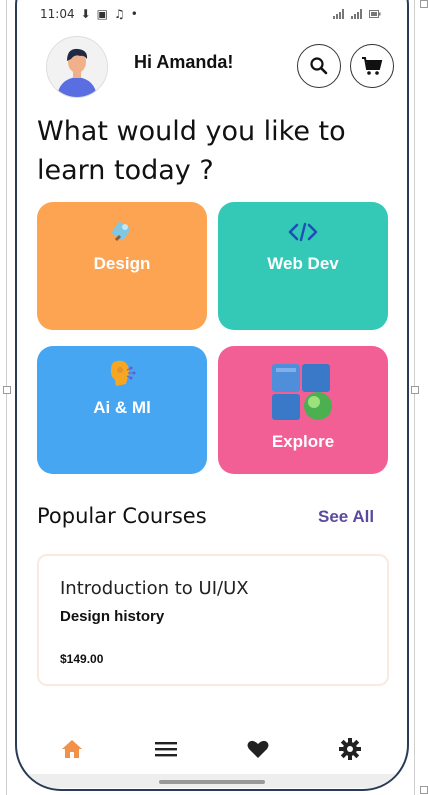  What do you see at coordinates (212, 782) in the screenshot?
I see `home-gesture-pill` at bounding box center [212, 782].